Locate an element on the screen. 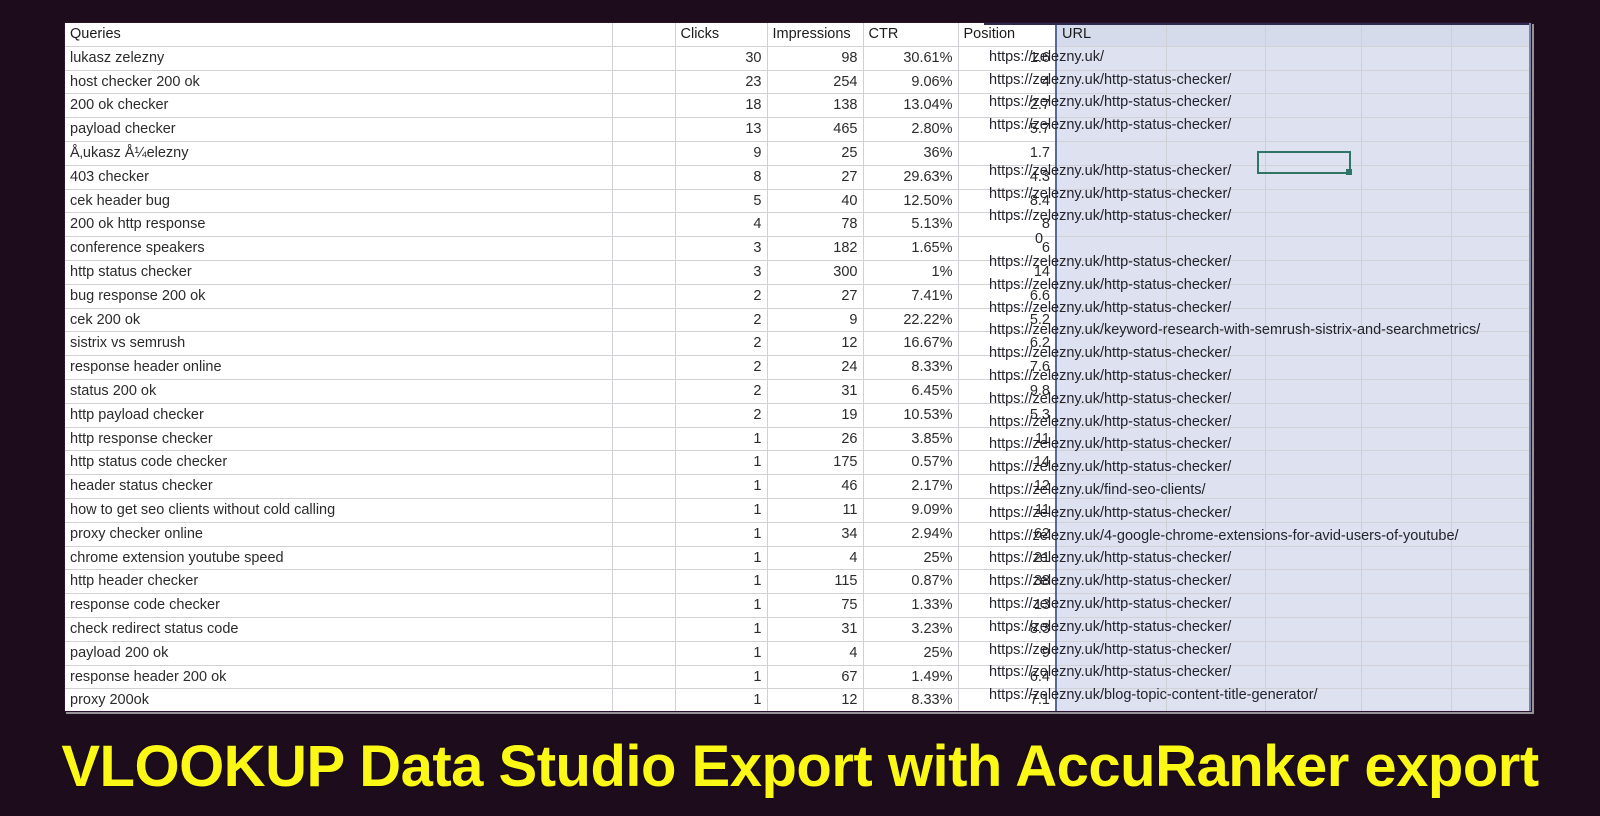 The image size is (1600, 816). cell-clicks: 3 is located at coordinates (721, 272).